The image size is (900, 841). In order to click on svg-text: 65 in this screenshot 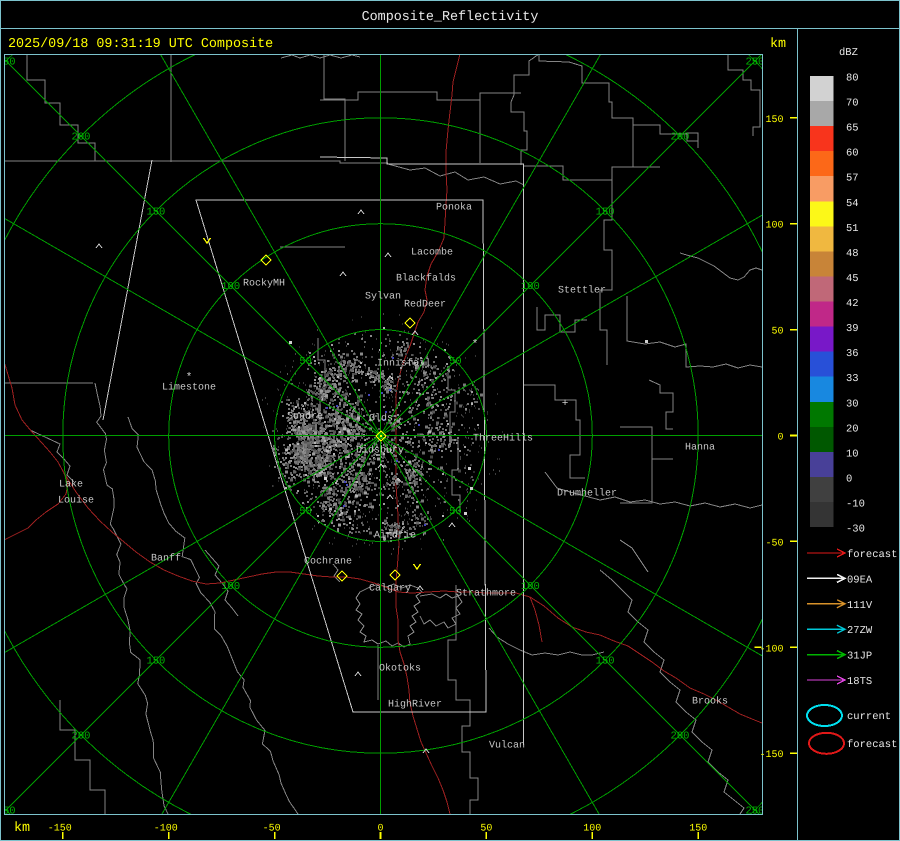, I will do `click(852, 129)`.